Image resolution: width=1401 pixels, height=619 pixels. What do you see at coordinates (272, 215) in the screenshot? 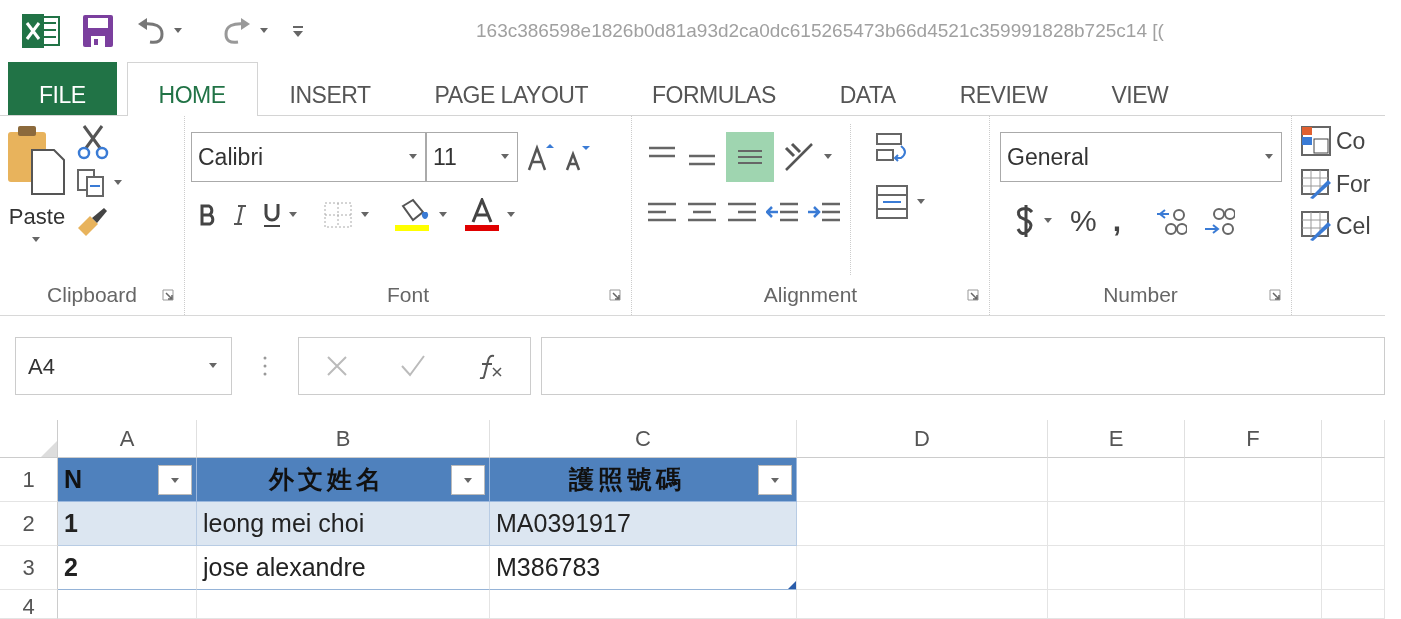
I see `underline-icon` at bounding box center [272, 215].